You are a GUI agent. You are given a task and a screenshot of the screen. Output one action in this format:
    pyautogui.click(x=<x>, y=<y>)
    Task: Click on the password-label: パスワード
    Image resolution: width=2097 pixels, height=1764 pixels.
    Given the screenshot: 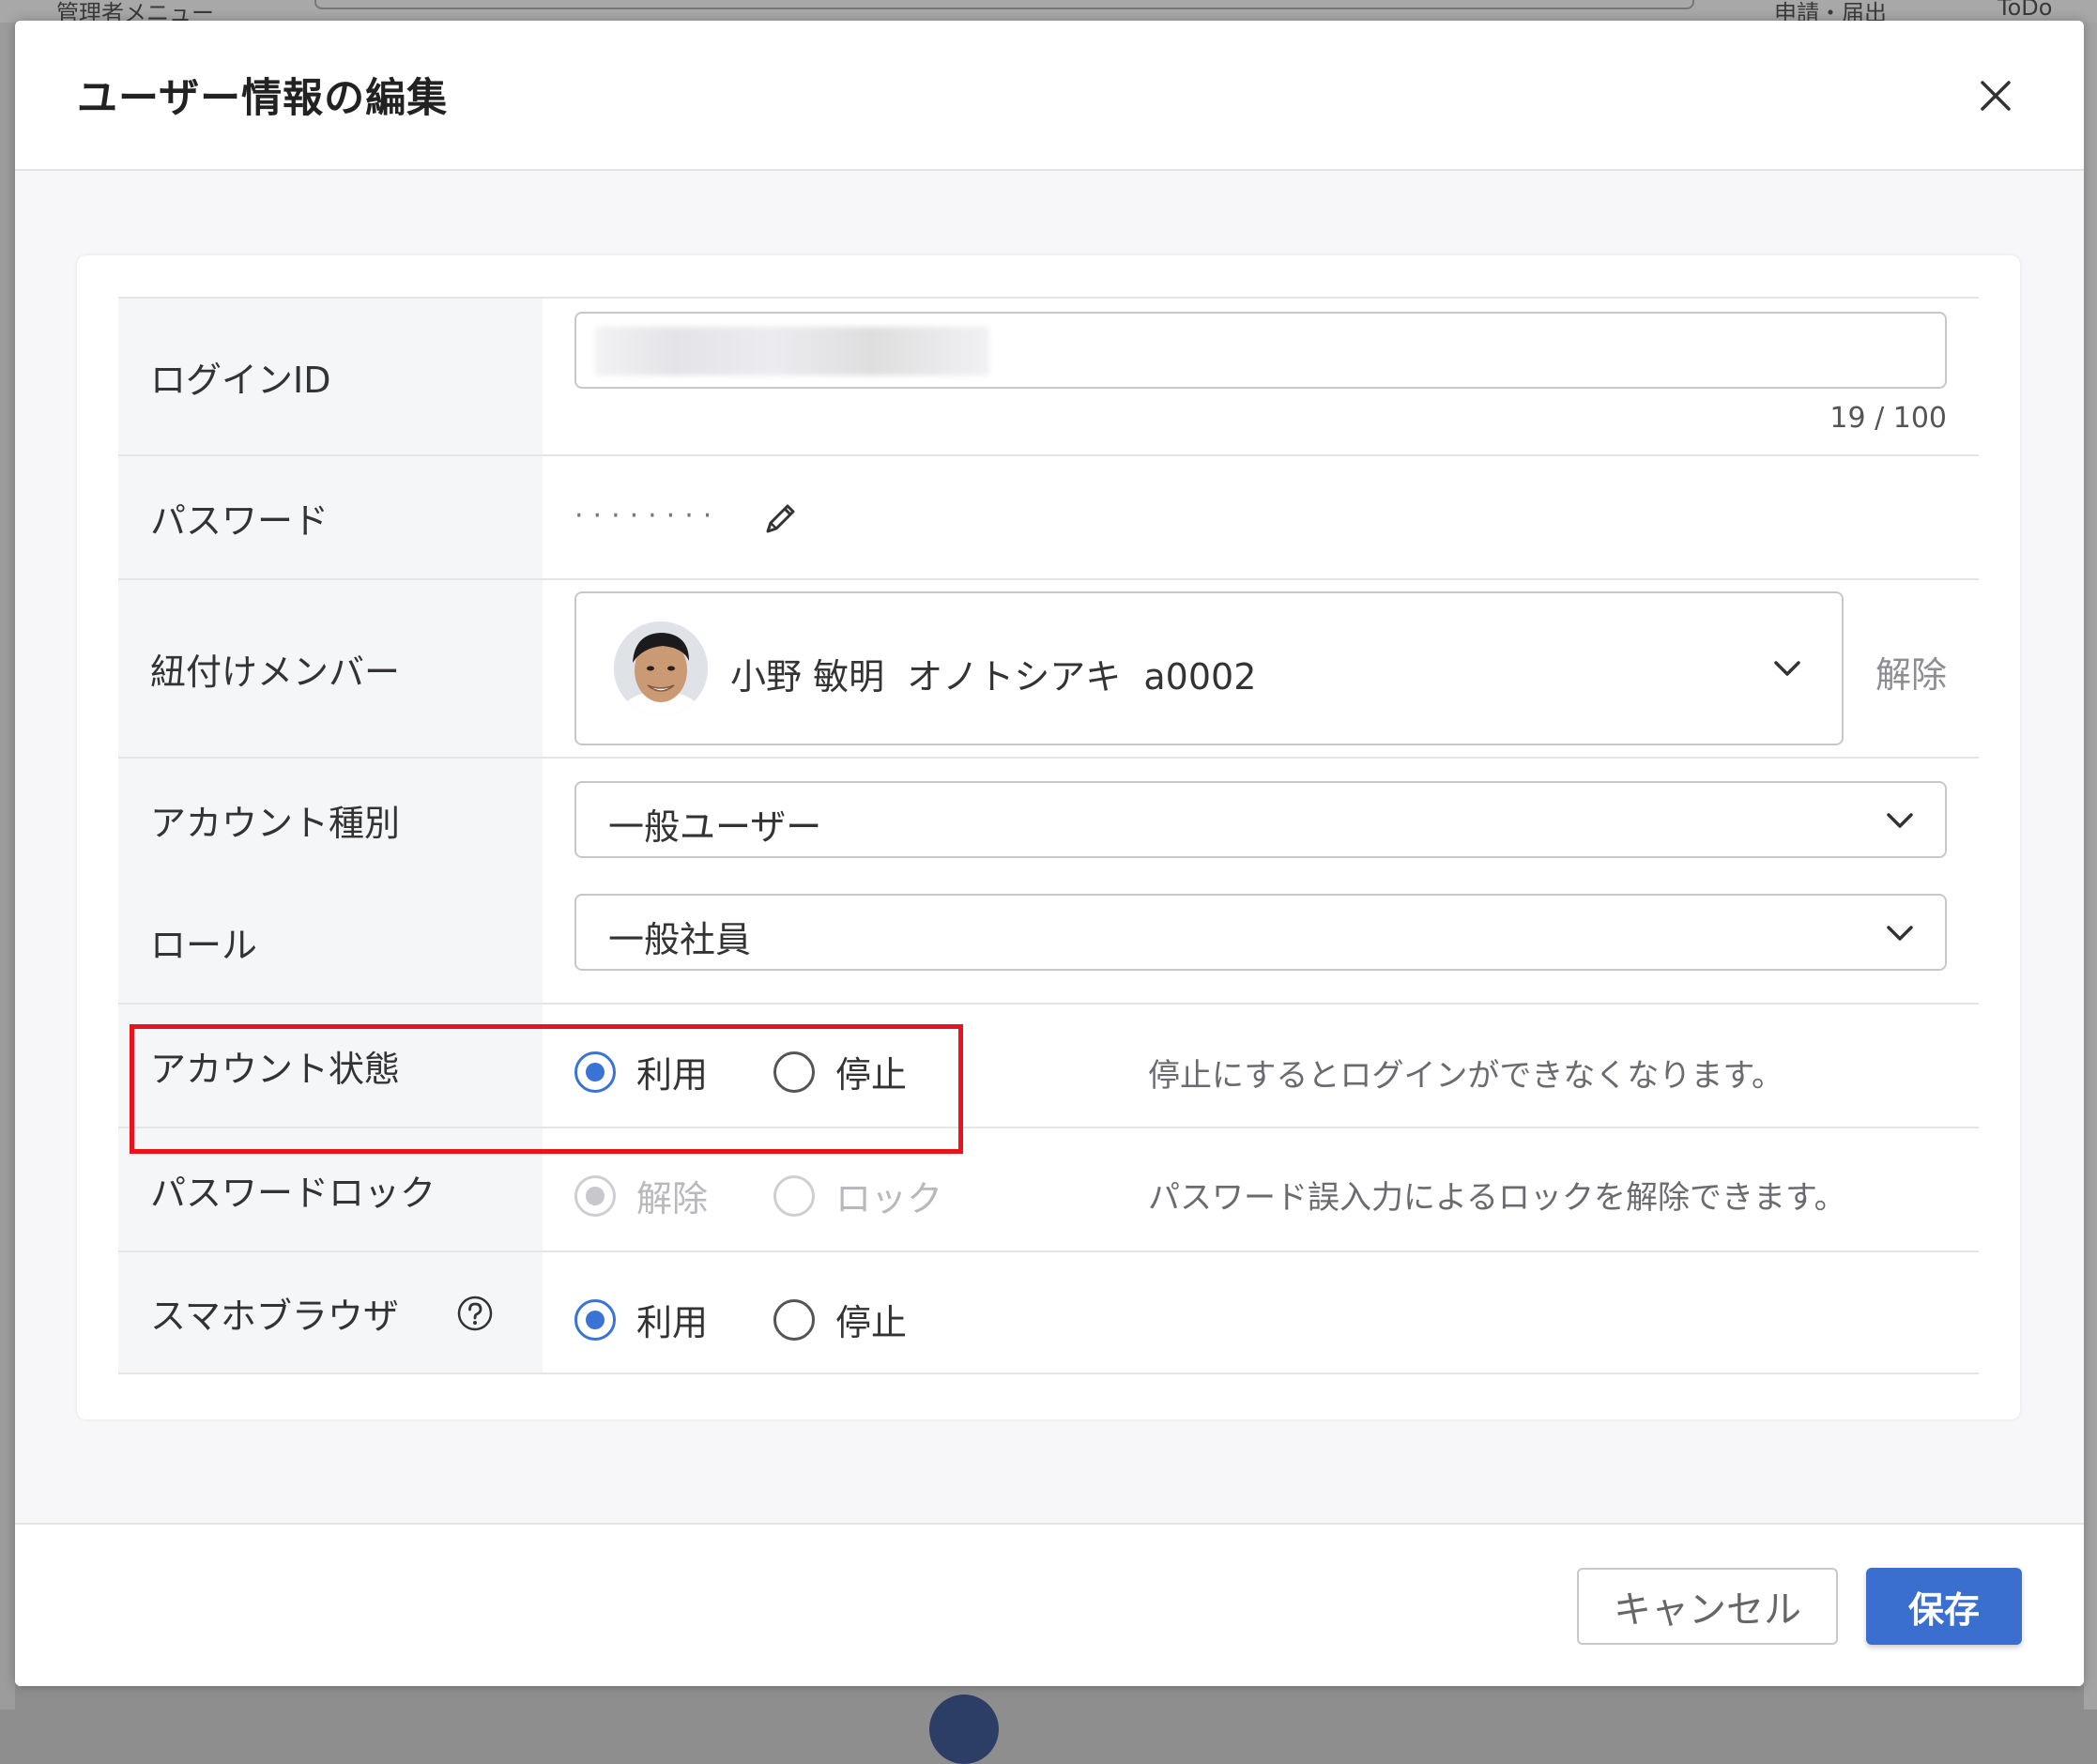 What is the action you would take?
    pyautogui.click(x=330, y=517)
    